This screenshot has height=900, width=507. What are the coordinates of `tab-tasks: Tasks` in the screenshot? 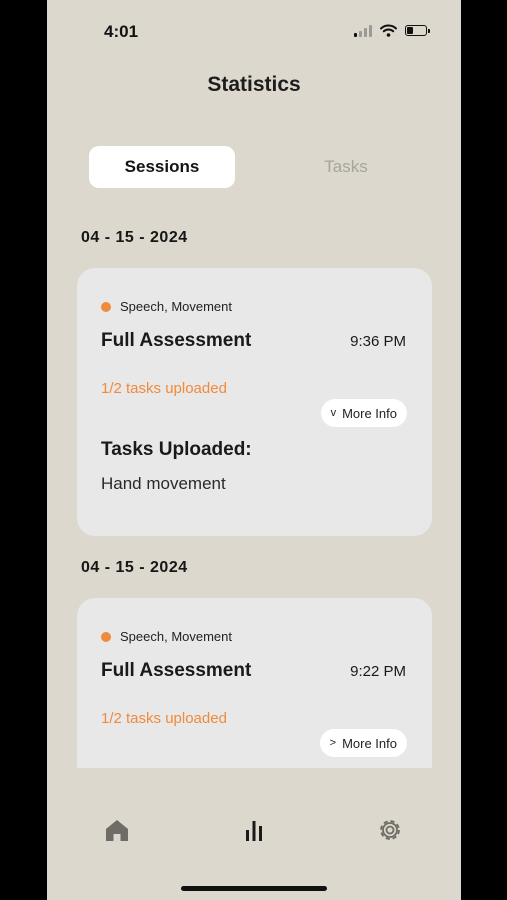 It's located at (346, 167).